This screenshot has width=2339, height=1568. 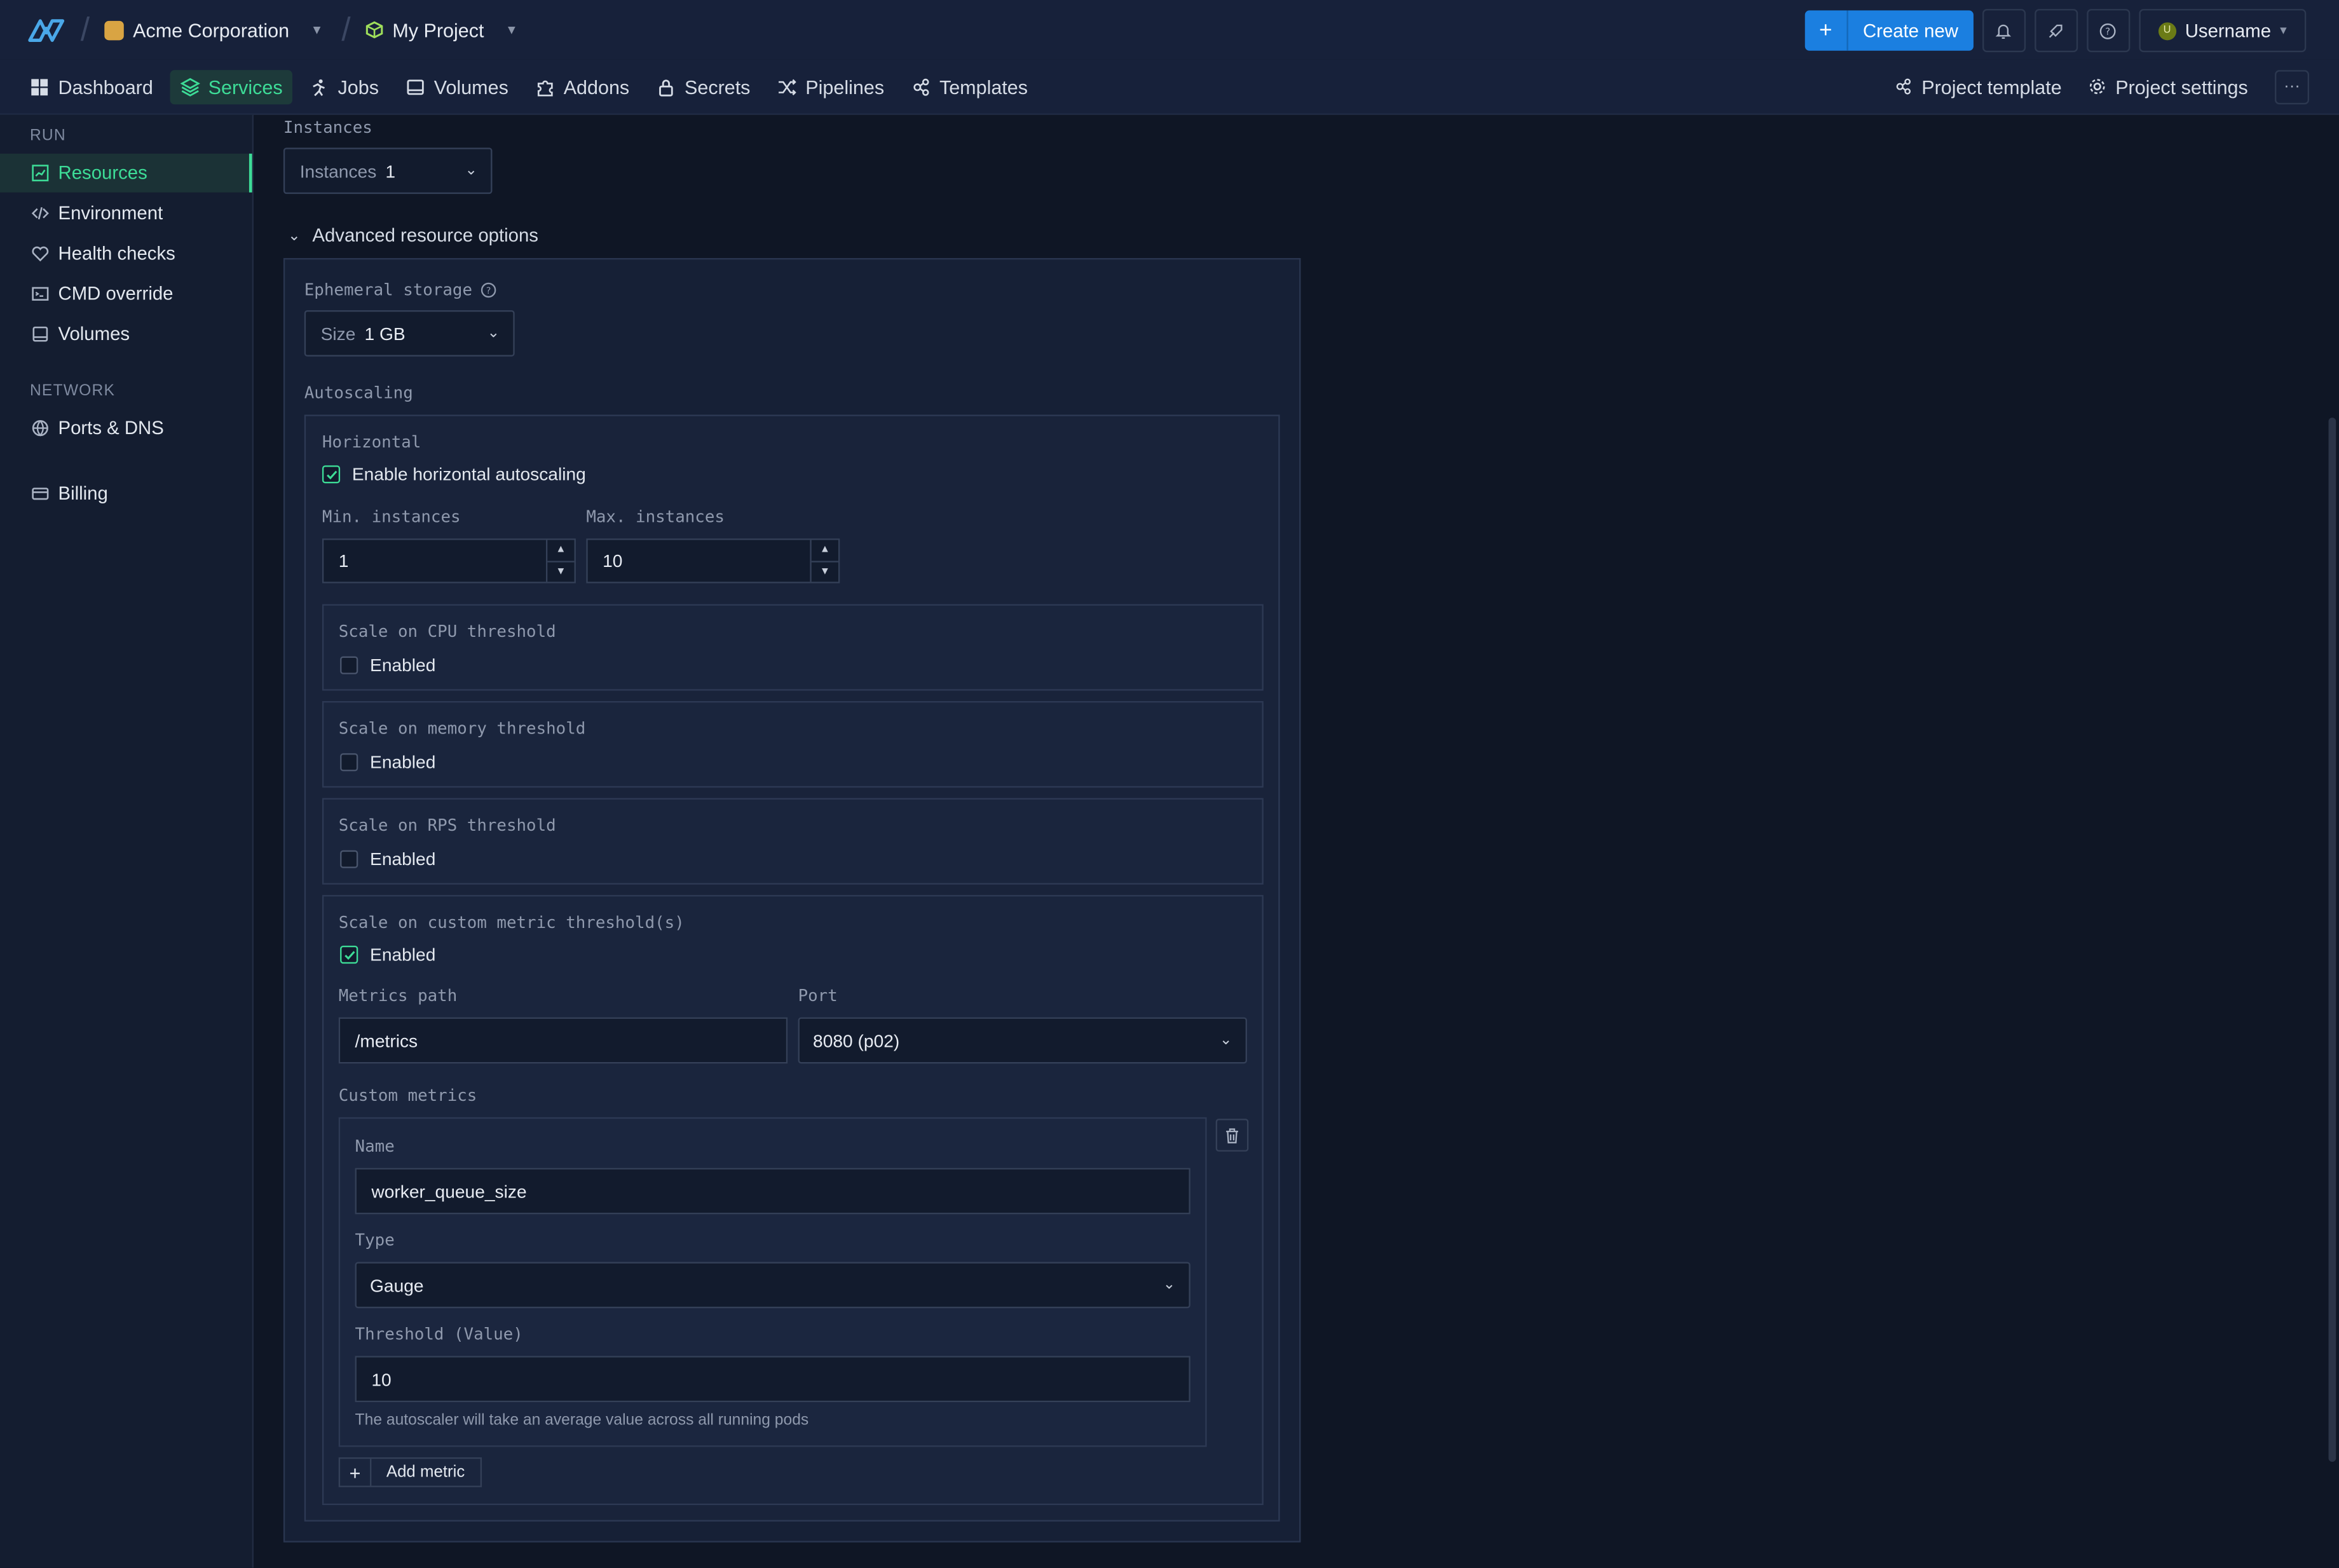 I want to click on sidebar-item-billing: Billing, so click(x=126, y=493).